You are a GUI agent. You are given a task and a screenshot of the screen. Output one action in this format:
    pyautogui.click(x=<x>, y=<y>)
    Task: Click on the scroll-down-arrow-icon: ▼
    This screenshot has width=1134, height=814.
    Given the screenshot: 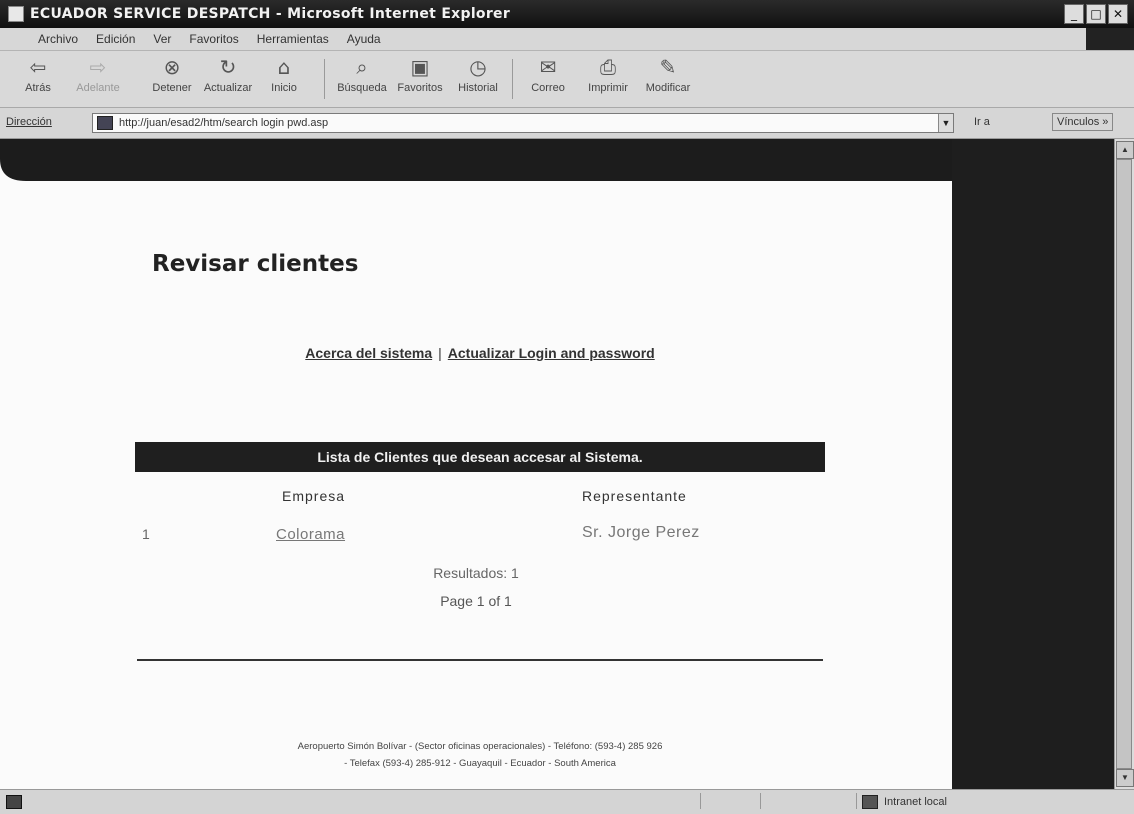 What is the action you would take?
    pyautogui.click(x=1125, y=778)
    